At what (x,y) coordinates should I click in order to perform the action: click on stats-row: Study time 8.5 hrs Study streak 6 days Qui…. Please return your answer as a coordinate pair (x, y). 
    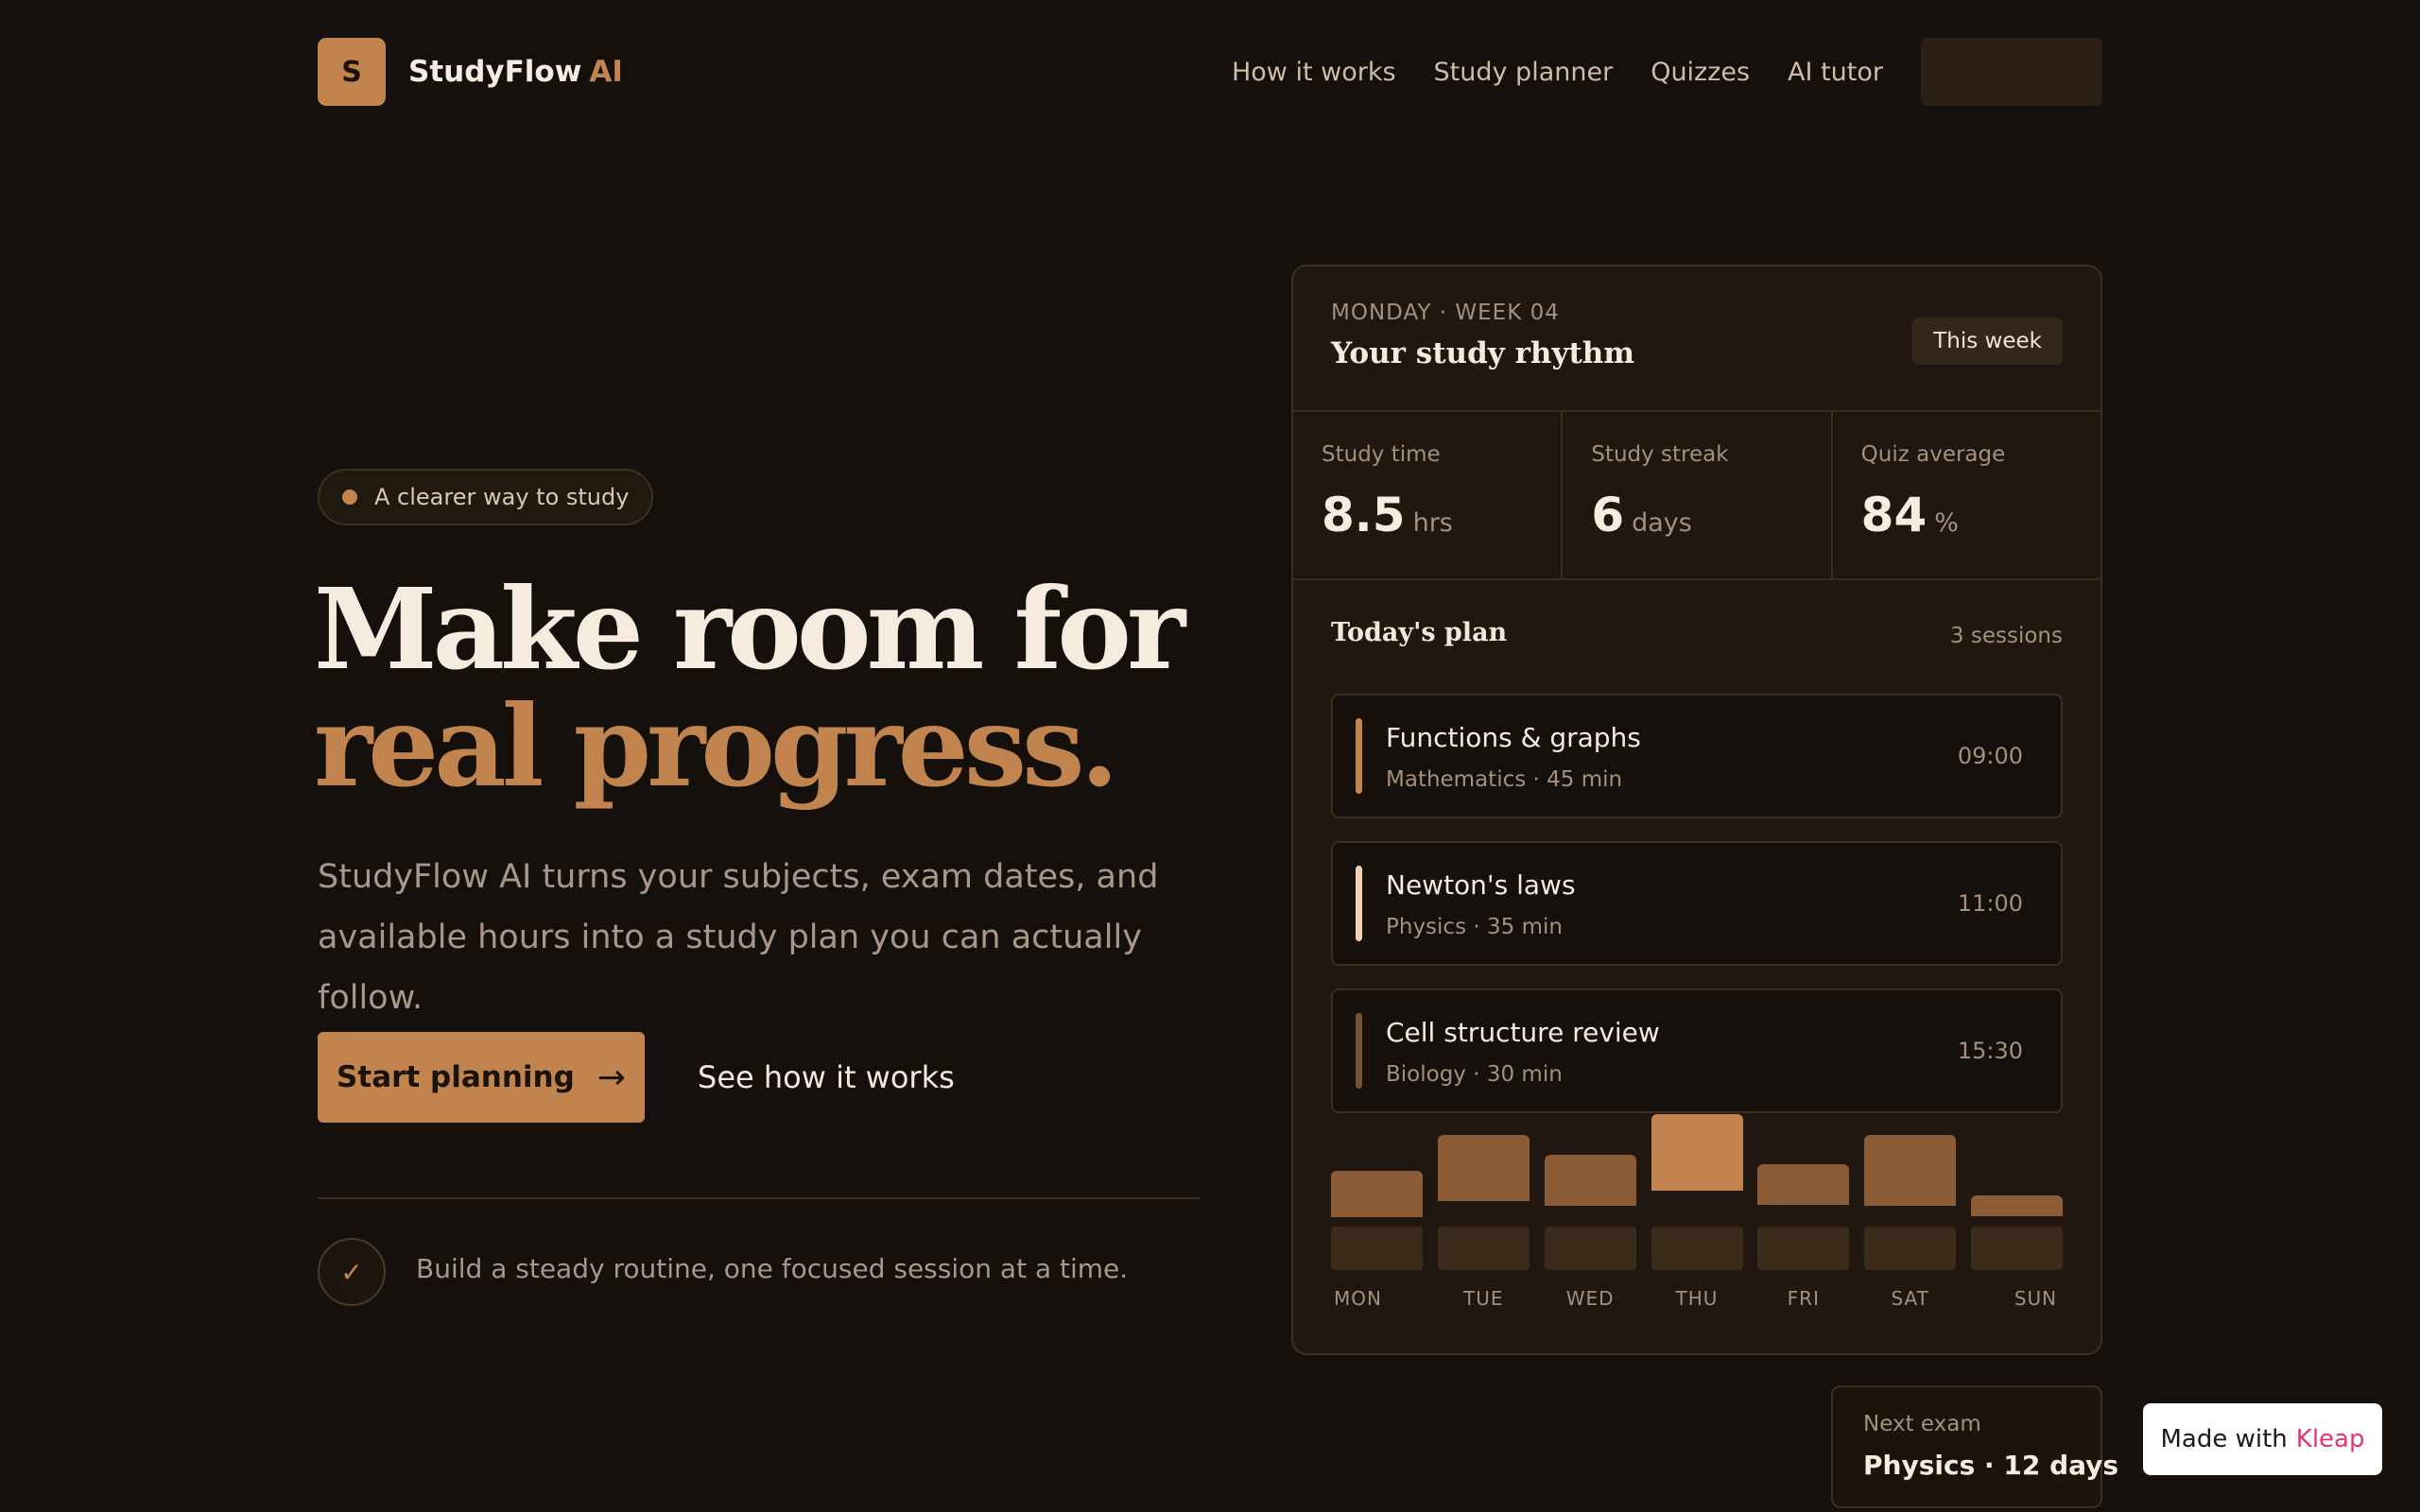
    Looking at the image, I should click on (1696, 496).